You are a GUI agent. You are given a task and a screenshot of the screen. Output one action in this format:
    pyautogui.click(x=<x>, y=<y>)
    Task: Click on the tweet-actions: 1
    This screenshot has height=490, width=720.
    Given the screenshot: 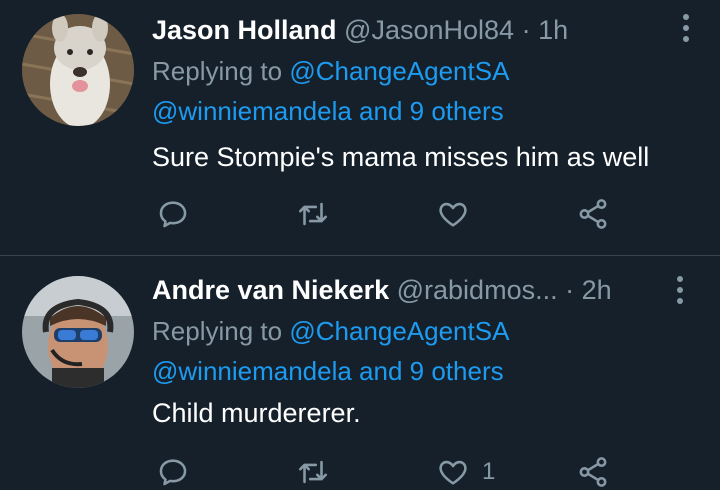 What is the action you would take?
    pyautogui.click(x=387, y=472)
    